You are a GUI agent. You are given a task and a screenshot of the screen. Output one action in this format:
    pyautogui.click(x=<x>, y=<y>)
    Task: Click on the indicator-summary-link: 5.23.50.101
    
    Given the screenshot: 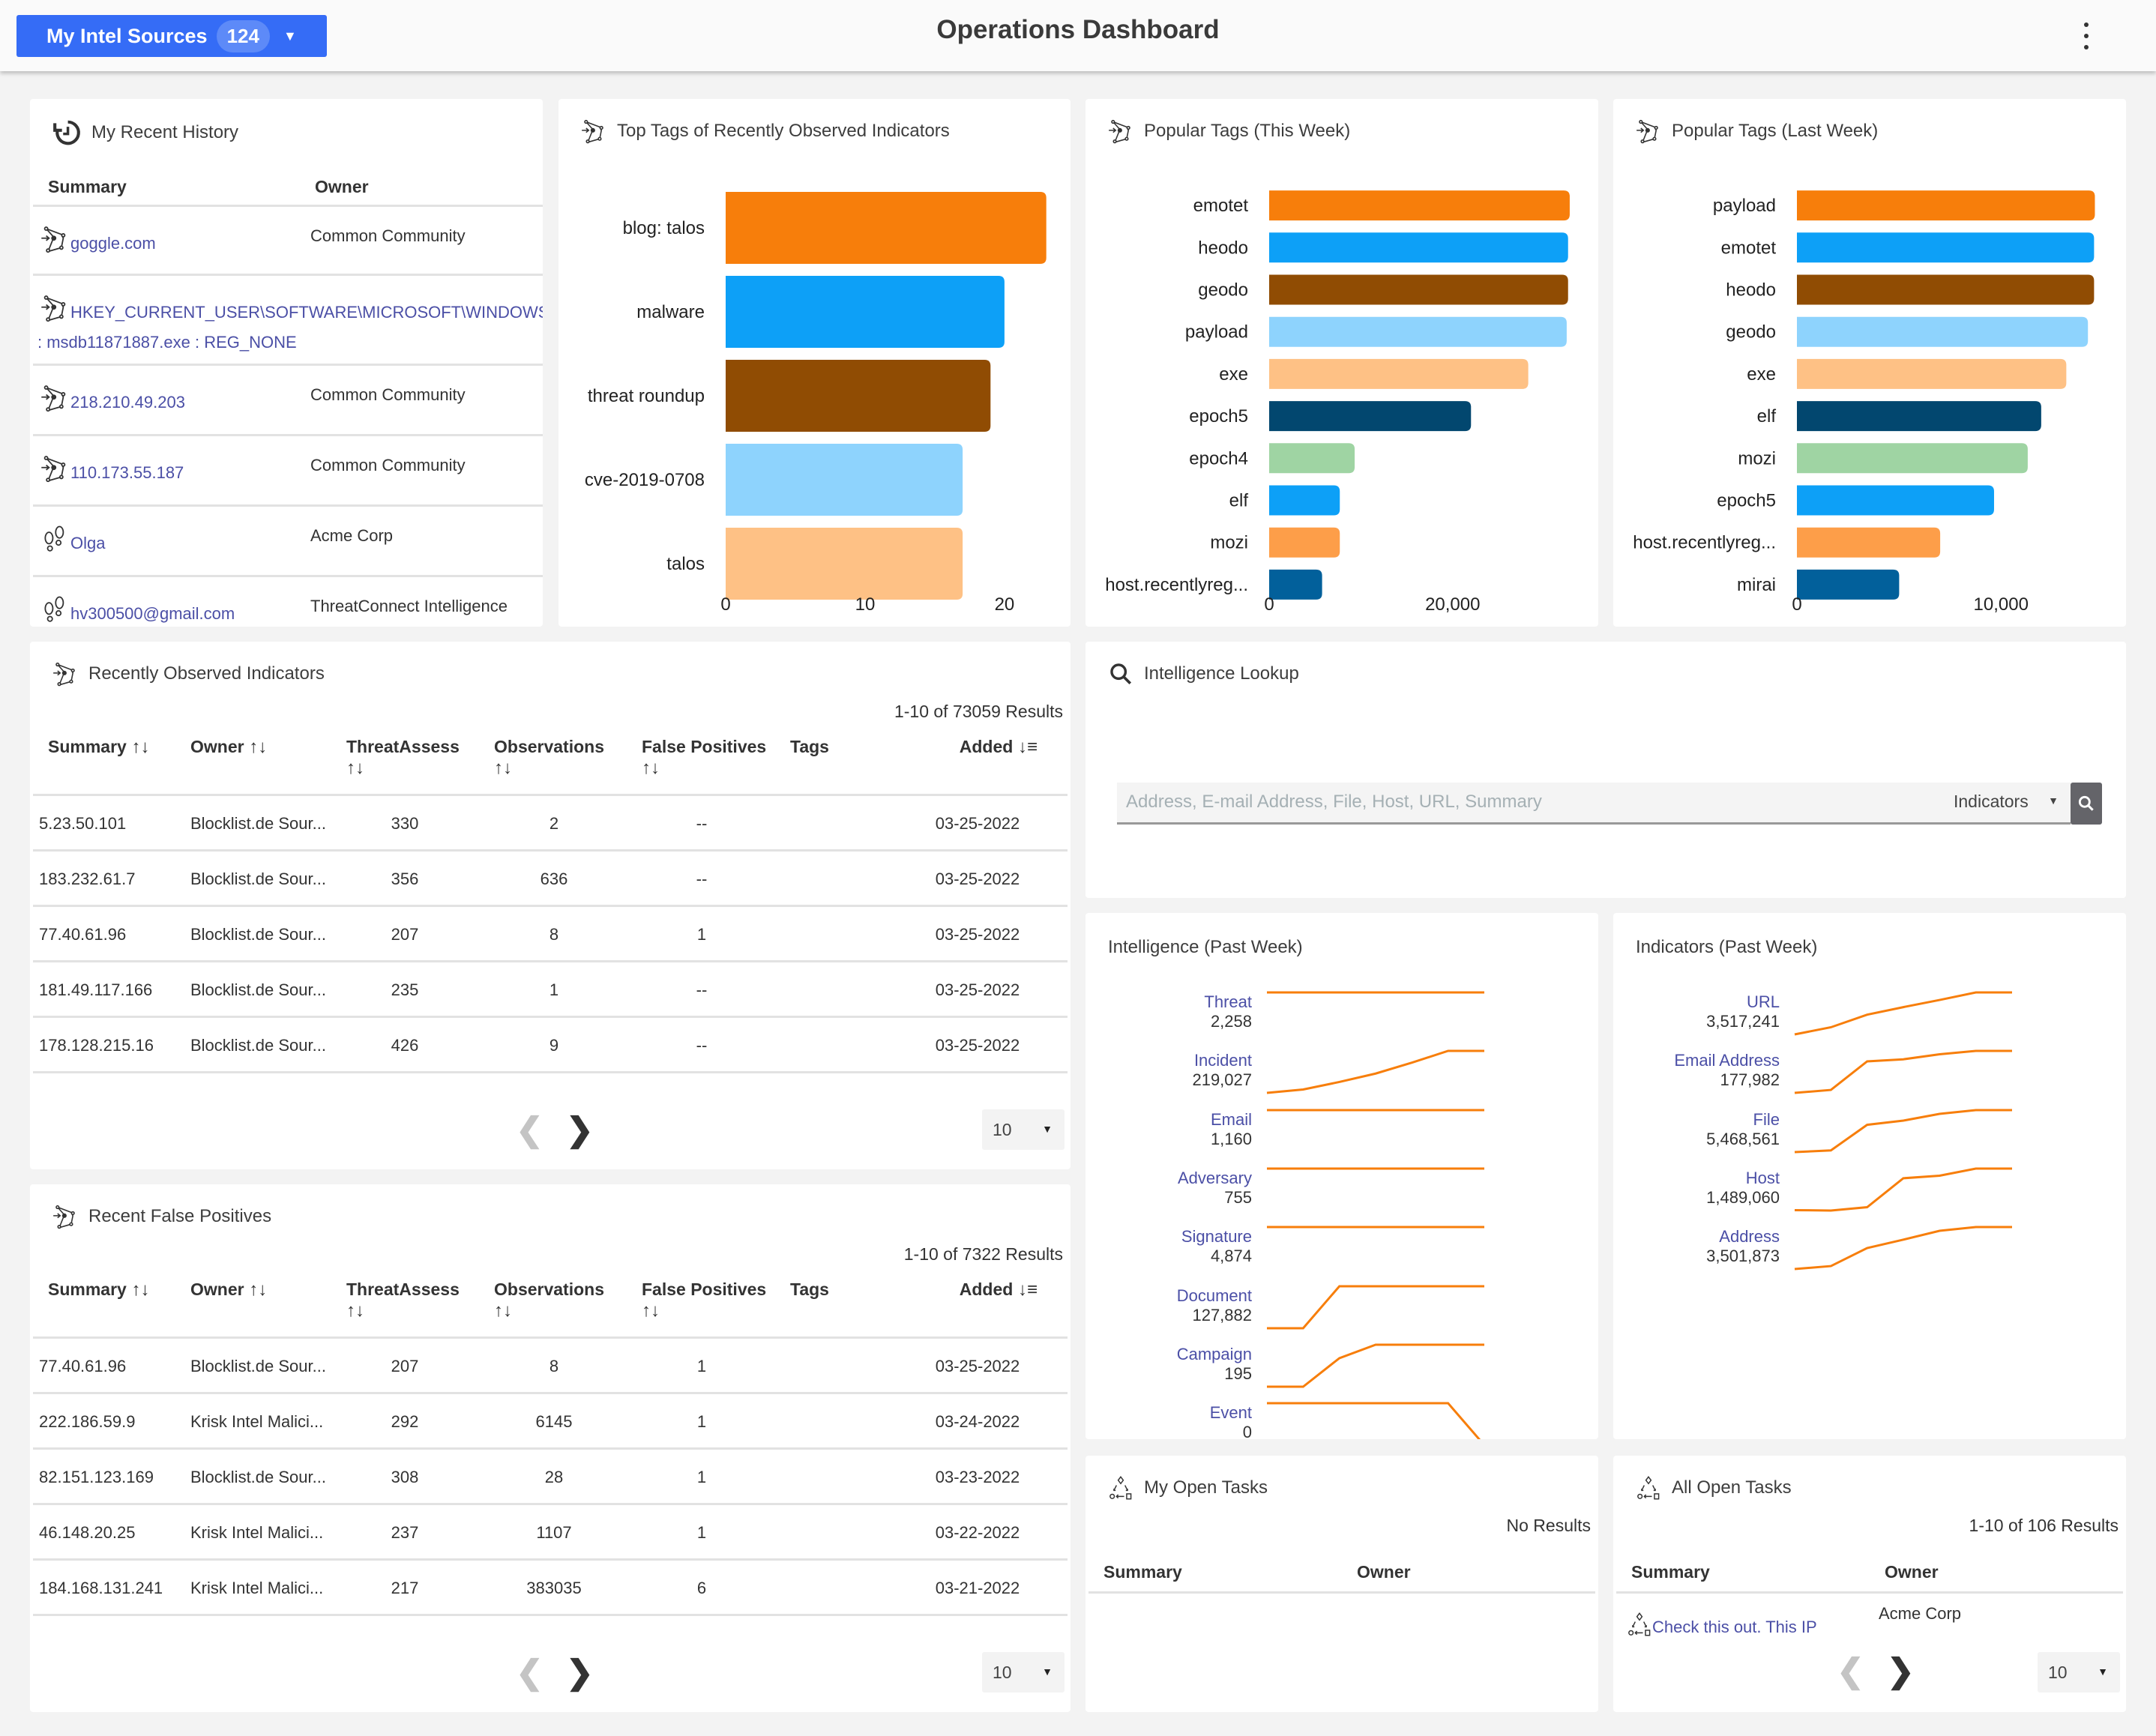 What is the action you would take?
    pyautogui.click(x=82, y=824)
    